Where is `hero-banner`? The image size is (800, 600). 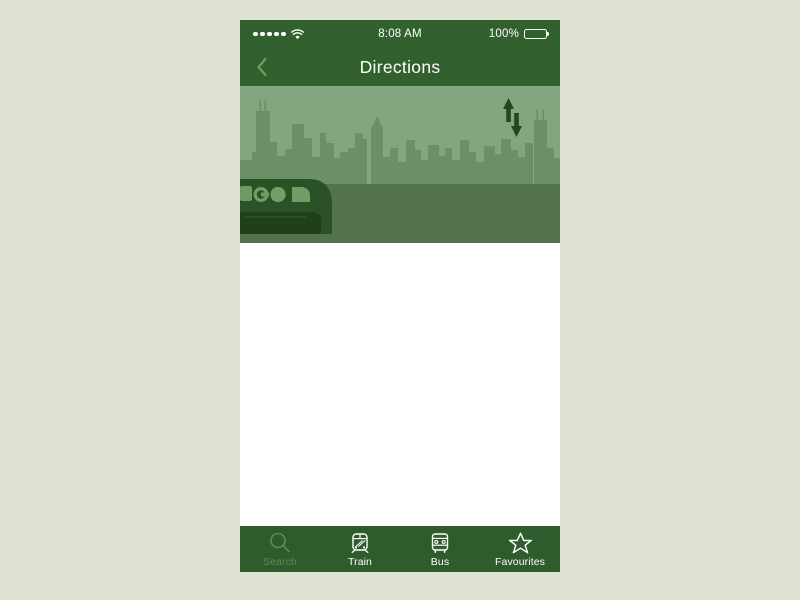
hero-banner is located at coordinates (400, 164).